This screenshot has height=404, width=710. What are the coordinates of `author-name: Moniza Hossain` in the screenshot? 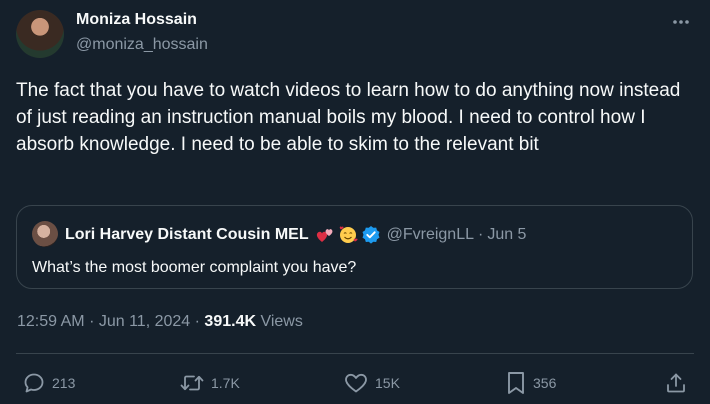 It's located at (136, 20).